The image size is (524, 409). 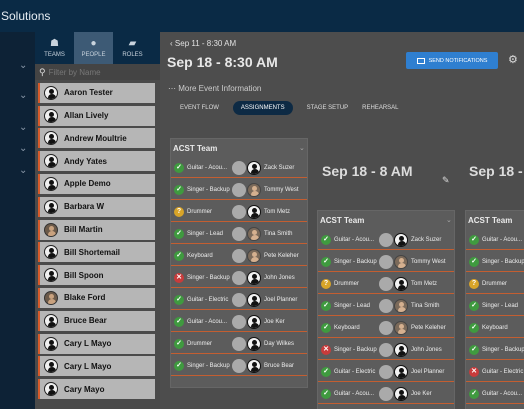 I want to click on tab-assignments: ASSIGNMENTS, so click(x=262, y=108).